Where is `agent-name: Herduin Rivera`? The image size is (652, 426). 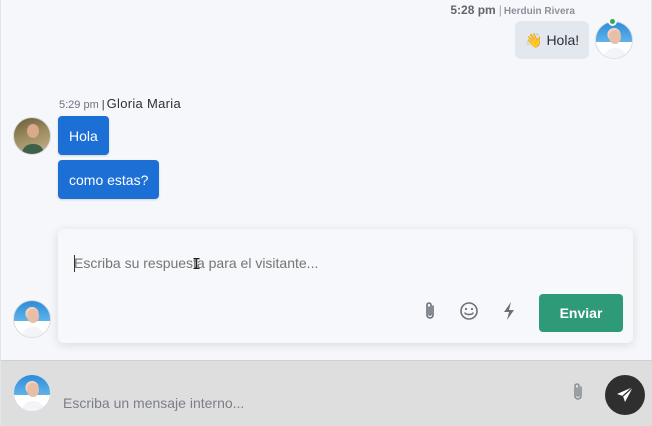 agent-name: Herduin Rivera is located at coordinates (539, 11).